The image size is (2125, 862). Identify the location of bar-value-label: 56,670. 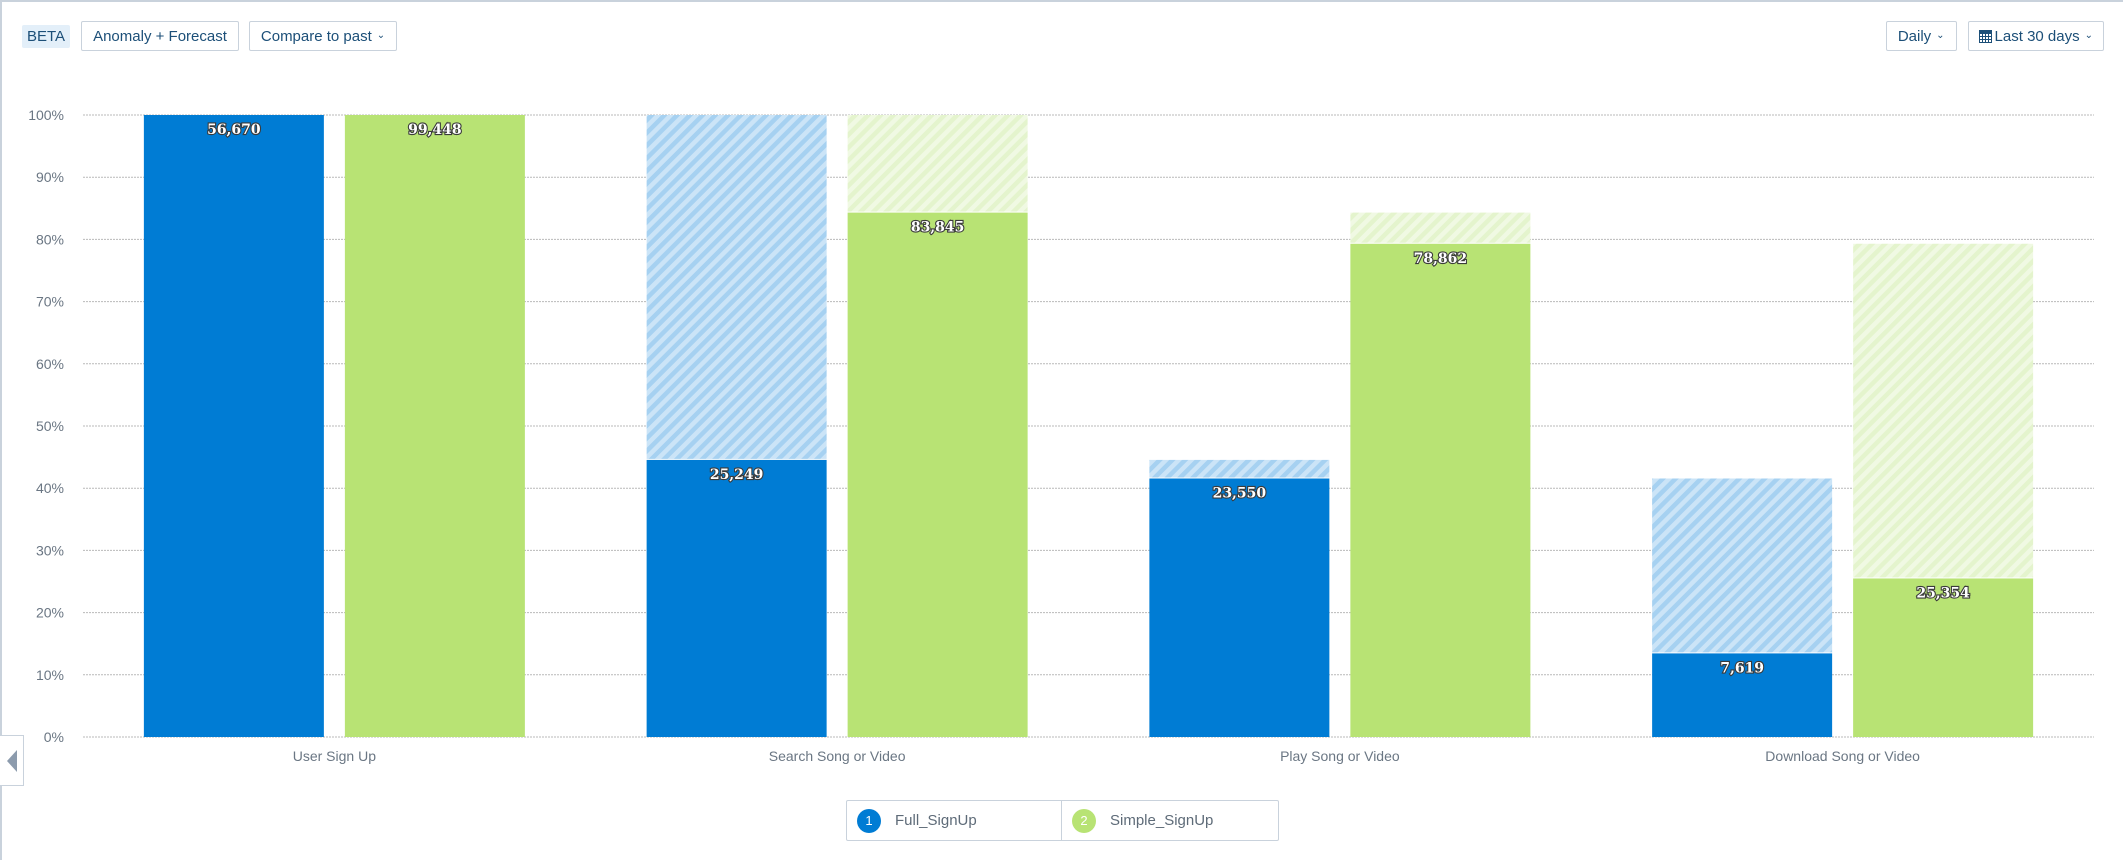
(234, 130).